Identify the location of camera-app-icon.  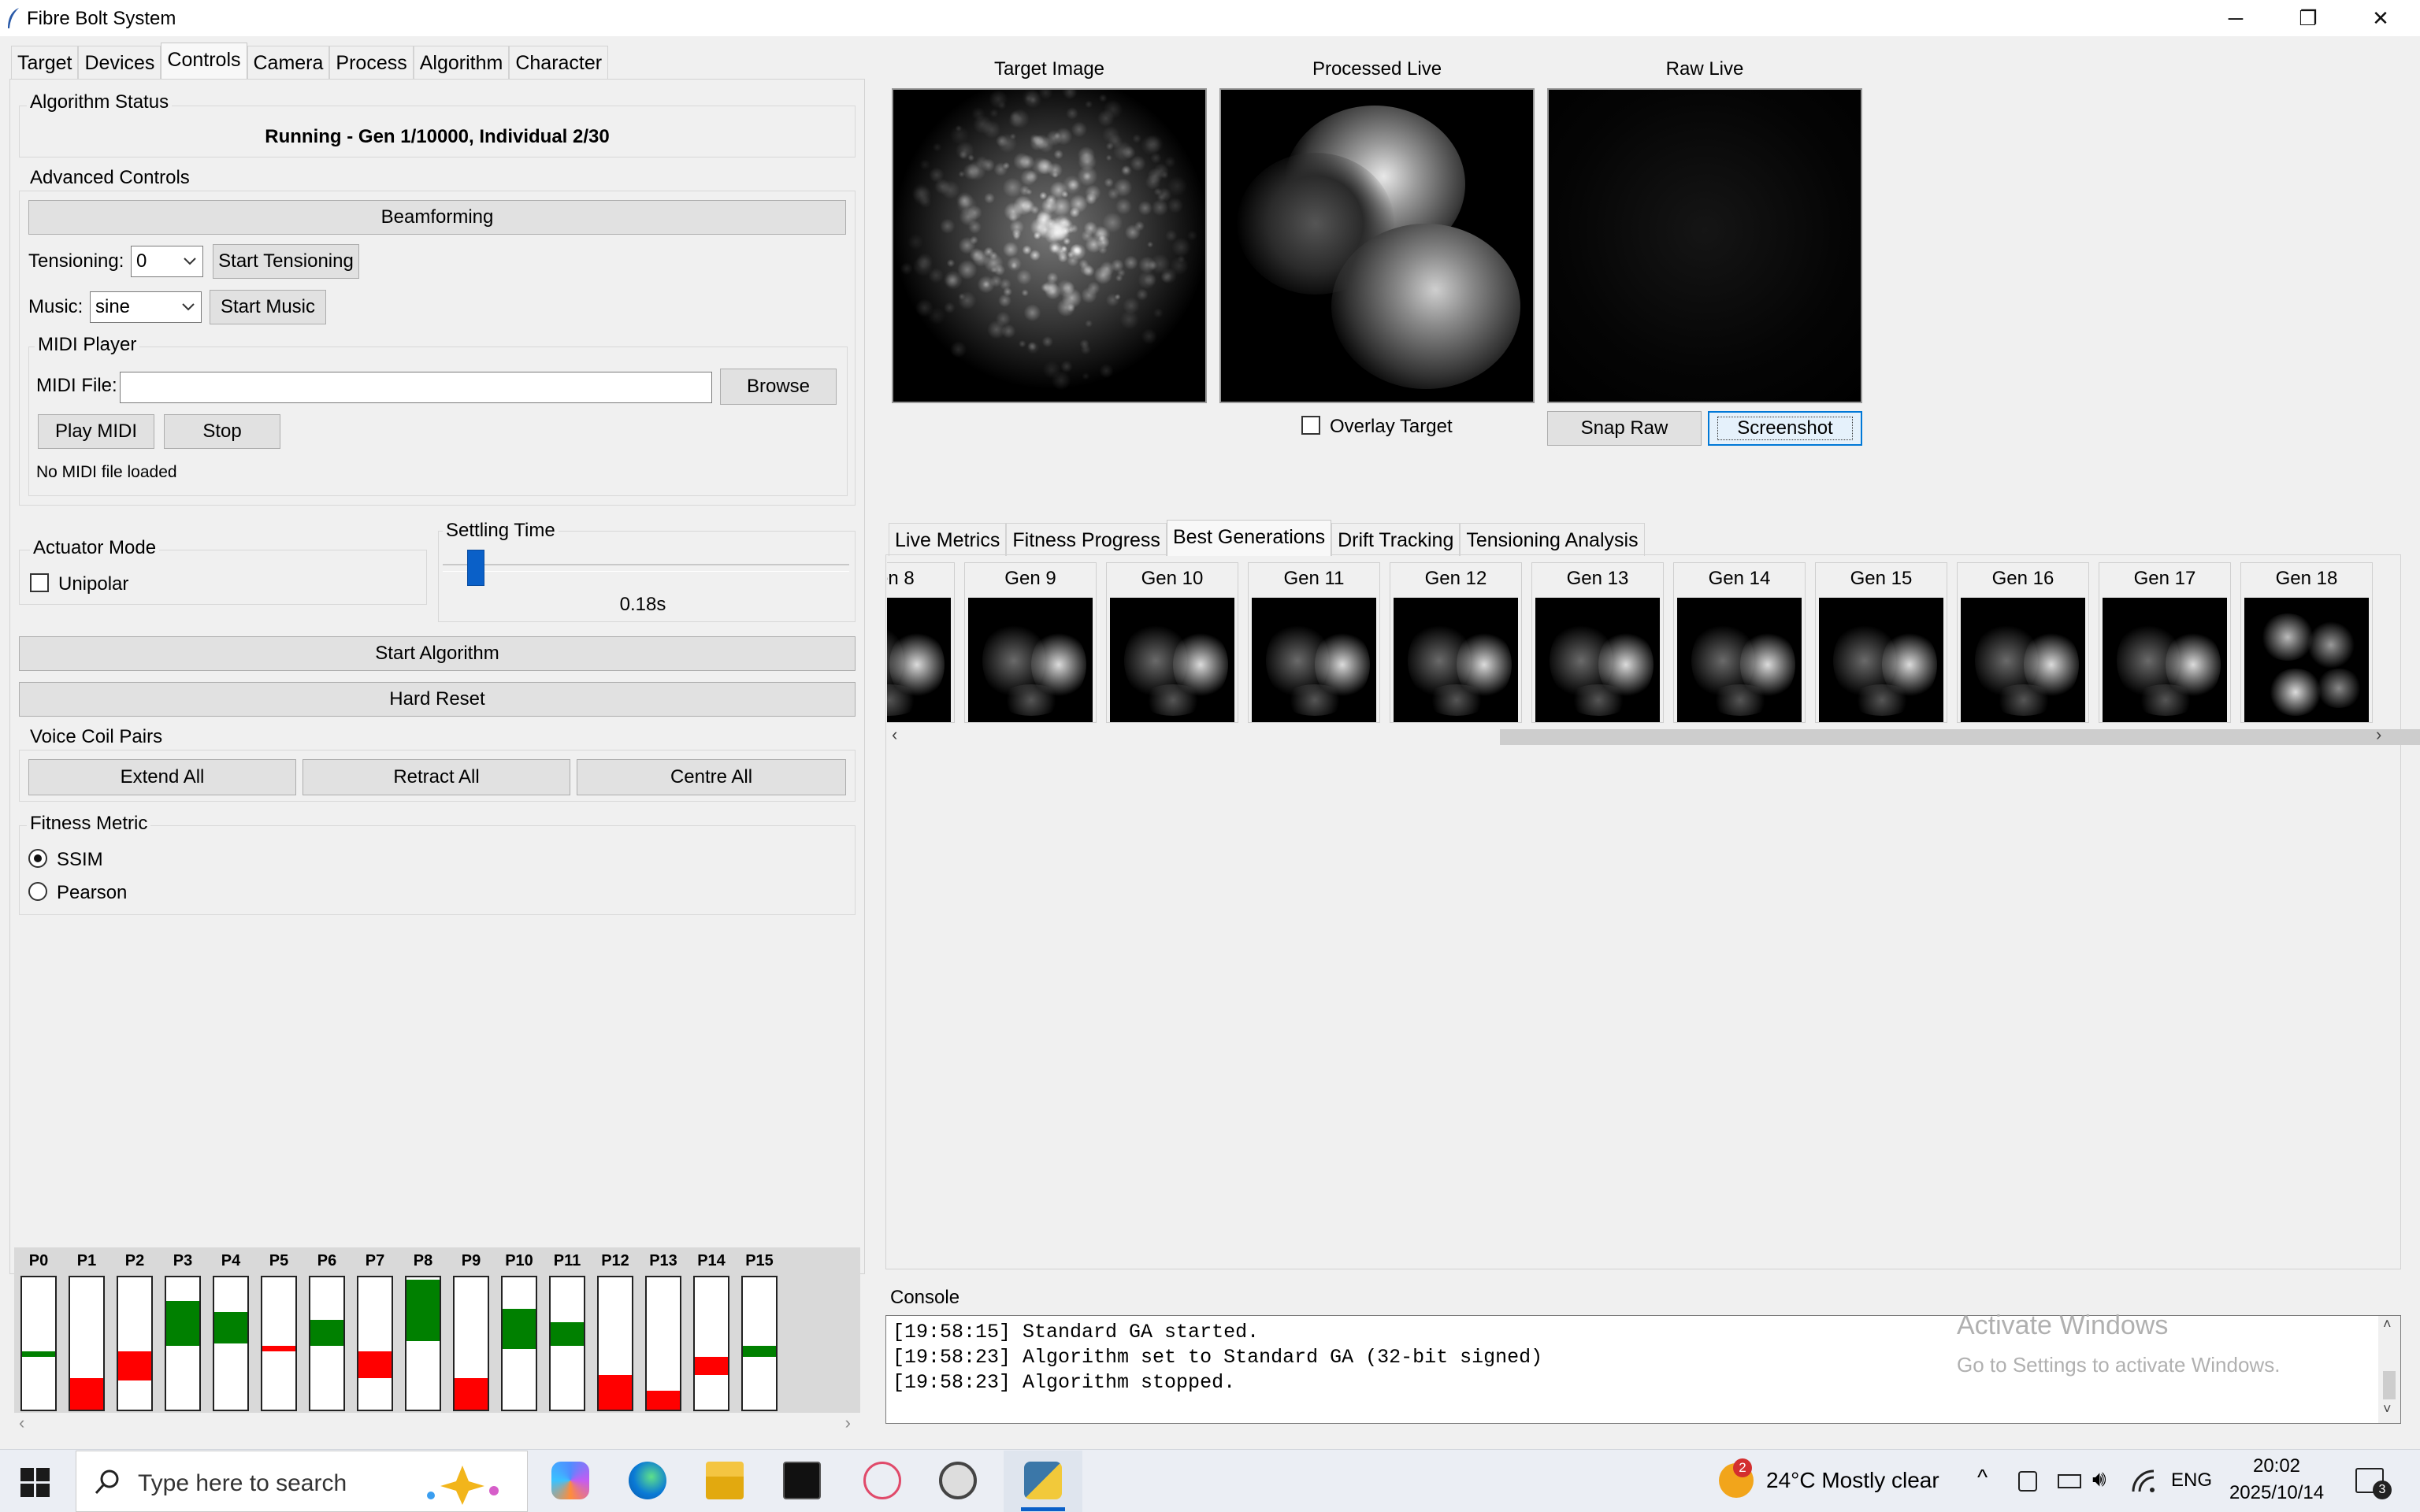
(958, 1480).